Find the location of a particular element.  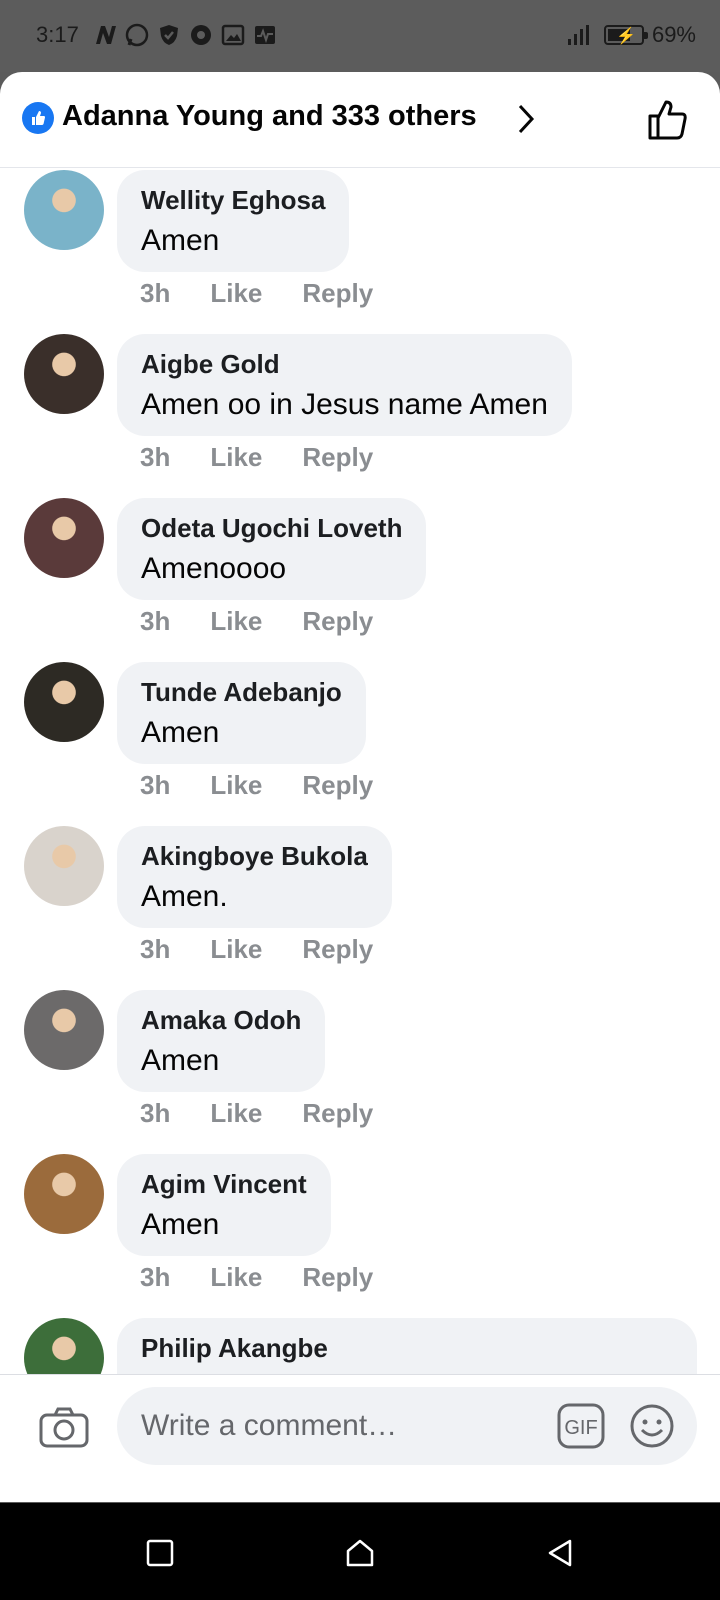

reactions-header: Adanna Young and 333 others is located at coordinates (360, 120).